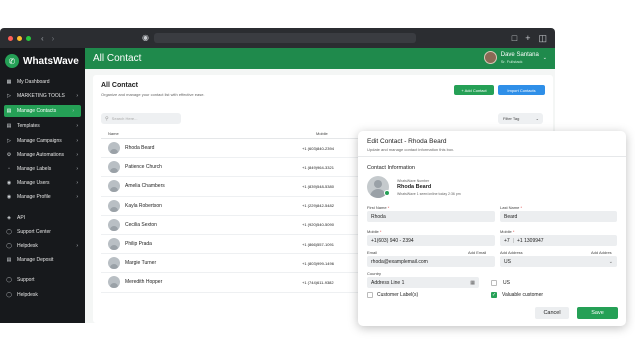  Describe the element at coordinates (318, 244) in the screenshot. I see `contact-mobile: +1 (866)557-1091` at that location.